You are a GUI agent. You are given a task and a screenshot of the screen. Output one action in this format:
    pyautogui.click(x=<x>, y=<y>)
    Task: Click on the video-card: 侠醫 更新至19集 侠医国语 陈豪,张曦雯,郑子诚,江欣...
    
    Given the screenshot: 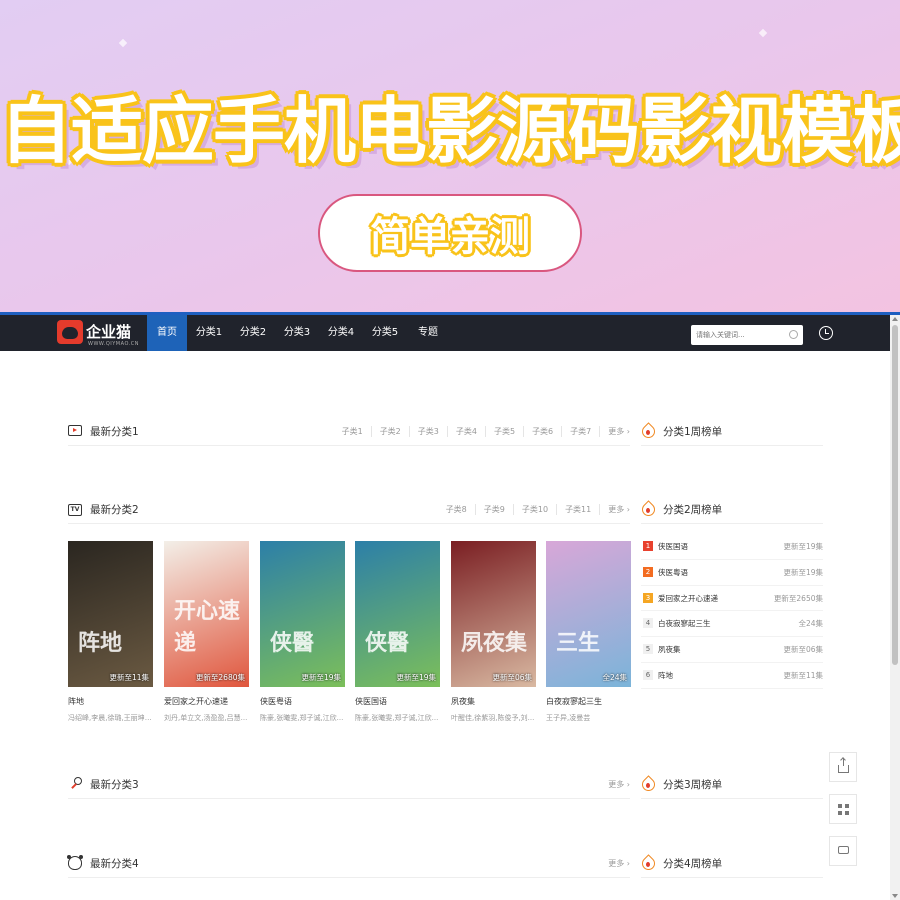 What is the action you would take?
    pyautogui.click(x=397, y=632)
    